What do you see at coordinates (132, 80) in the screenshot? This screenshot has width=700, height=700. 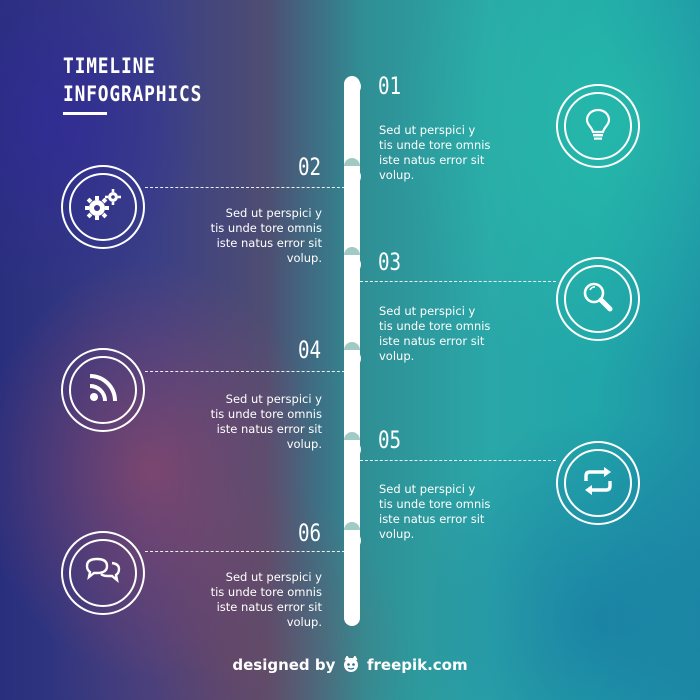 I see `page-title: TIMELINE INFOGRAPHICS` at bounding box center [132, 80].